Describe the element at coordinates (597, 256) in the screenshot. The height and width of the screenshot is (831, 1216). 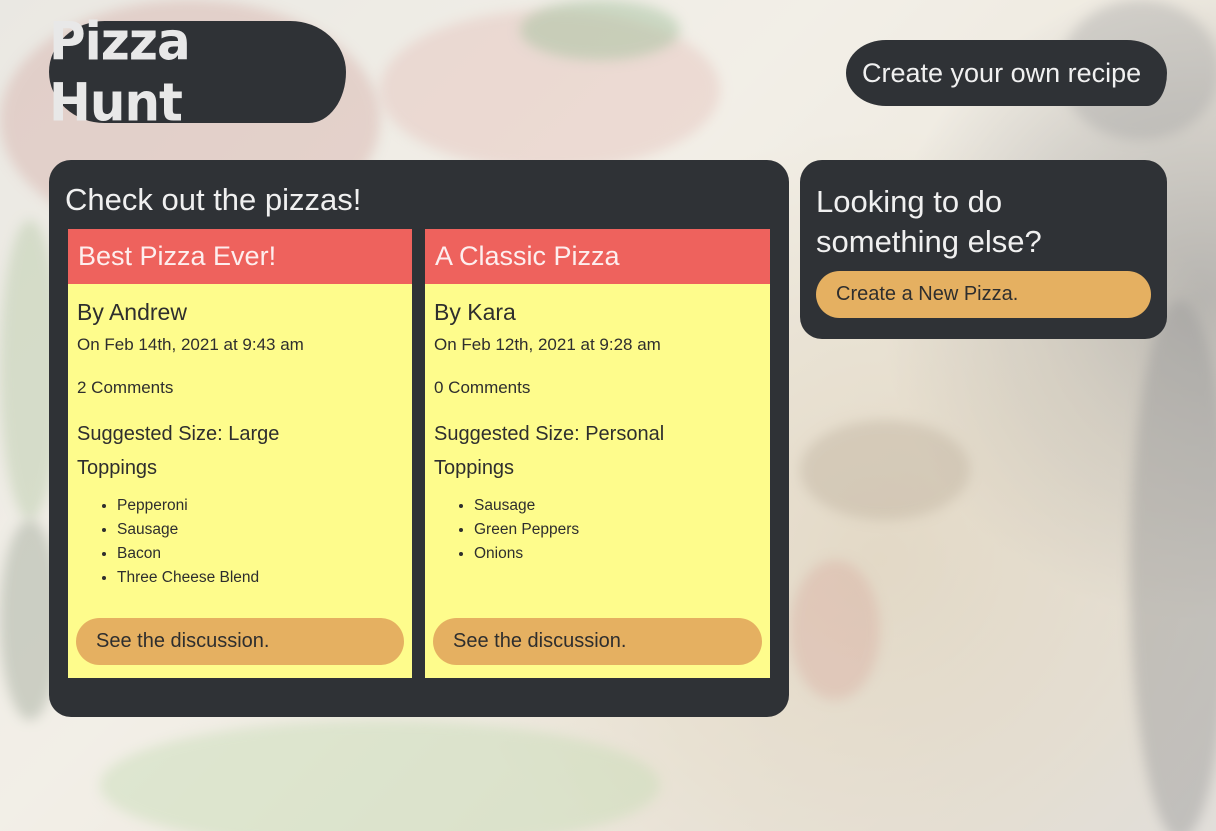
I see `pizza-card-title: A Classic Pizza` at that location.